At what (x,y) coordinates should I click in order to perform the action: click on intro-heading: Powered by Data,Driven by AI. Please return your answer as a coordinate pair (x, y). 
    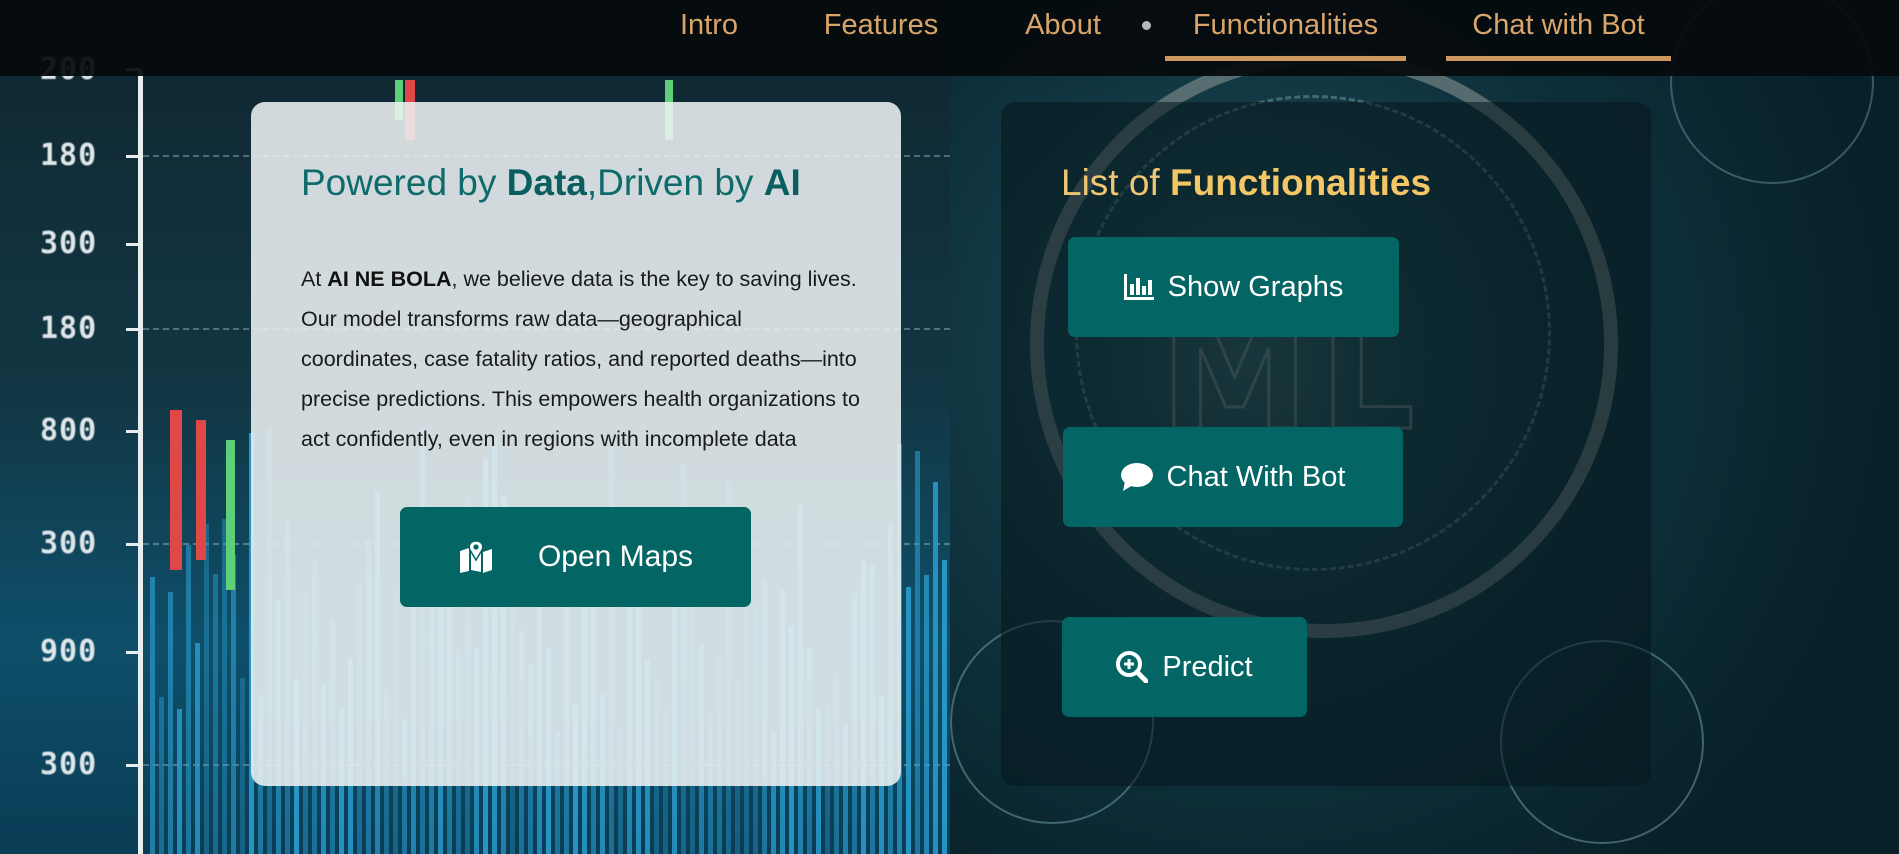
    Looking at the image, I should click on (551, 183).